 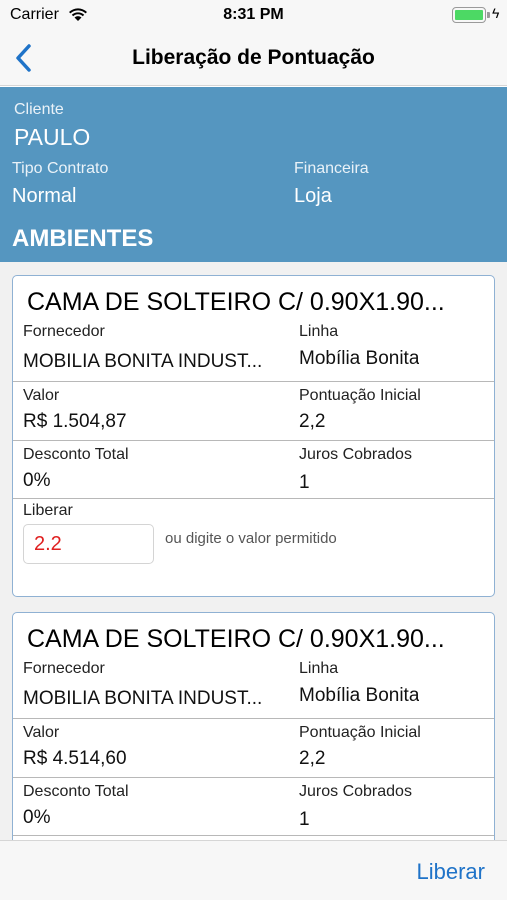 I want to click on liberar-hint: ou digite o valor permitido, so click(x=251, y=538).